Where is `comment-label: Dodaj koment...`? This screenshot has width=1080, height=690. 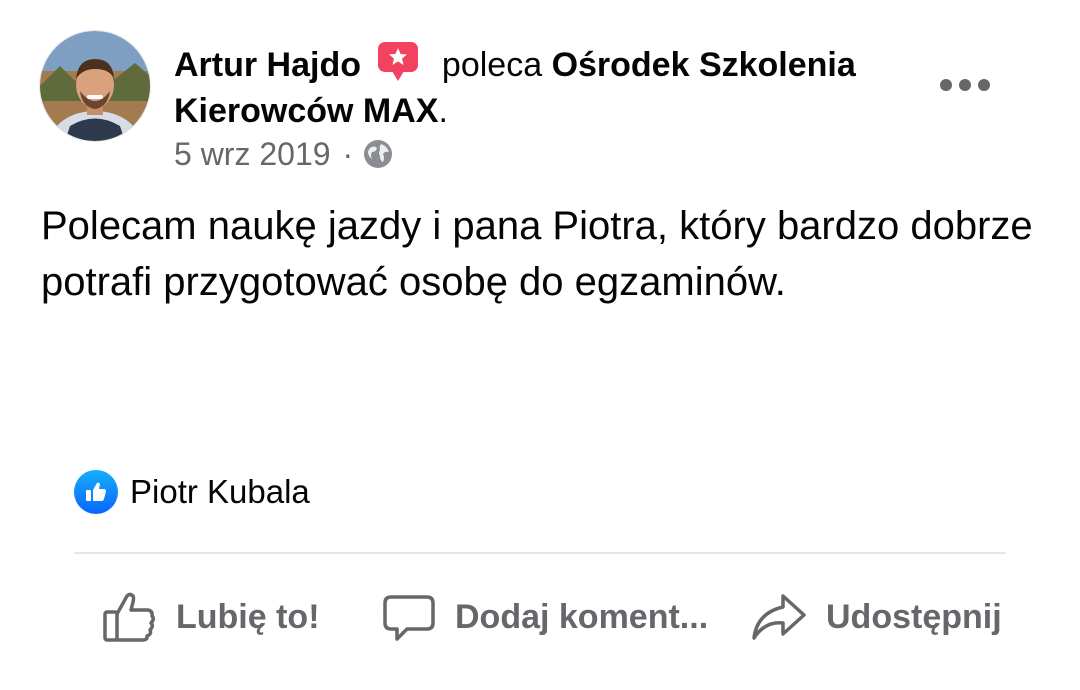
comment-label: Dodaj koment... is located at coordinates (582, 616).